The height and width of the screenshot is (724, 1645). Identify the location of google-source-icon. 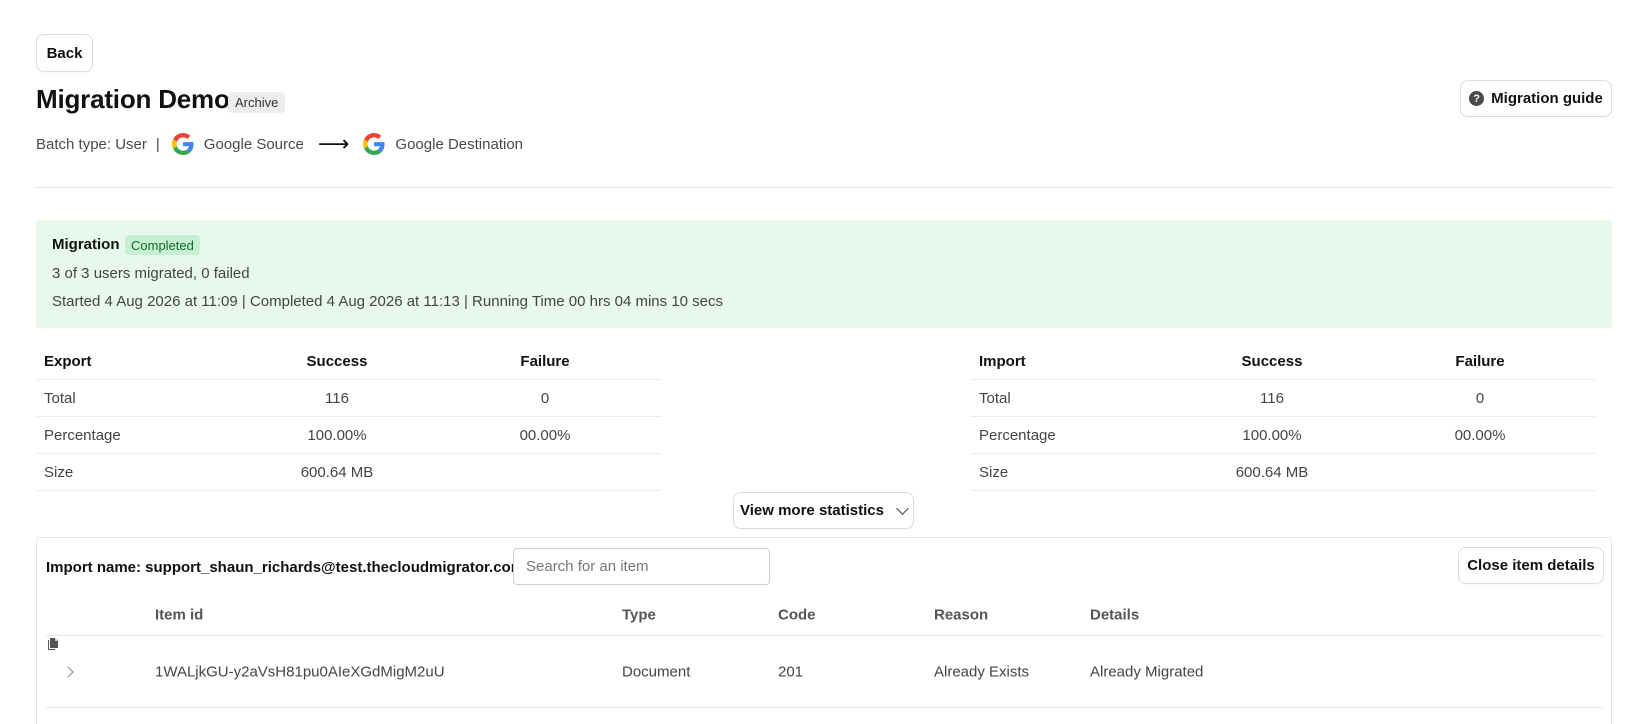
(182, 144).